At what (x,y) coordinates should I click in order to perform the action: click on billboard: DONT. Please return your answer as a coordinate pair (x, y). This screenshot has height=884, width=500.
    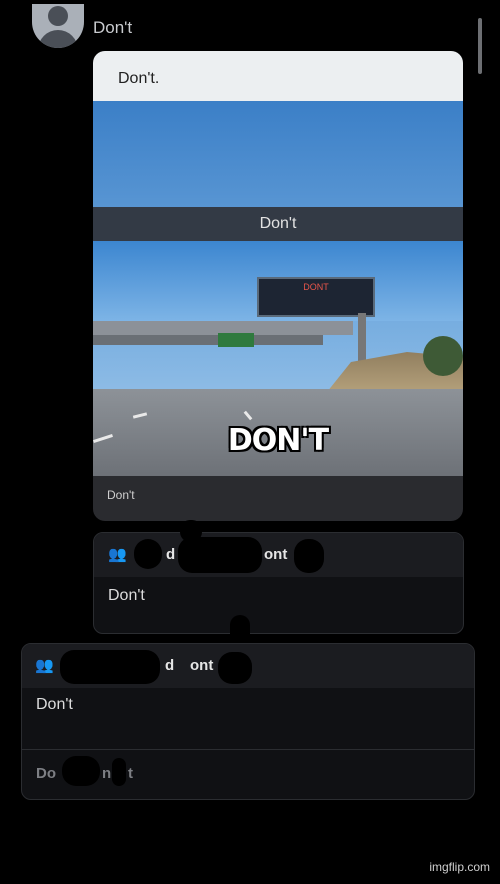
    Looking at the image, I should click on (316, 297).